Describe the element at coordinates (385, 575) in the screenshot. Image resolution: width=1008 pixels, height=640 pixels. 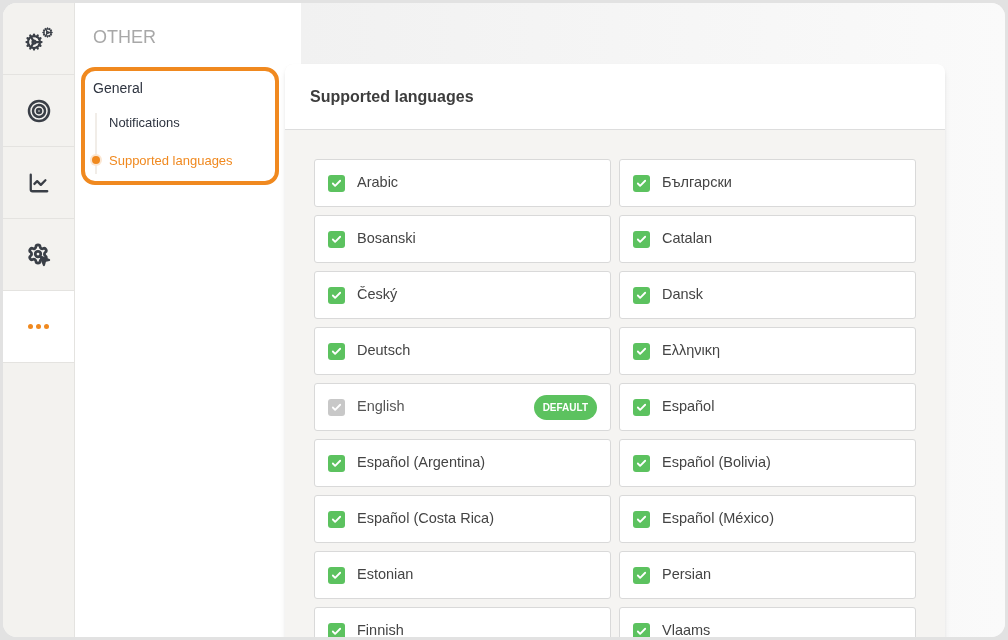
I see `language-label: Estonian` at that location.